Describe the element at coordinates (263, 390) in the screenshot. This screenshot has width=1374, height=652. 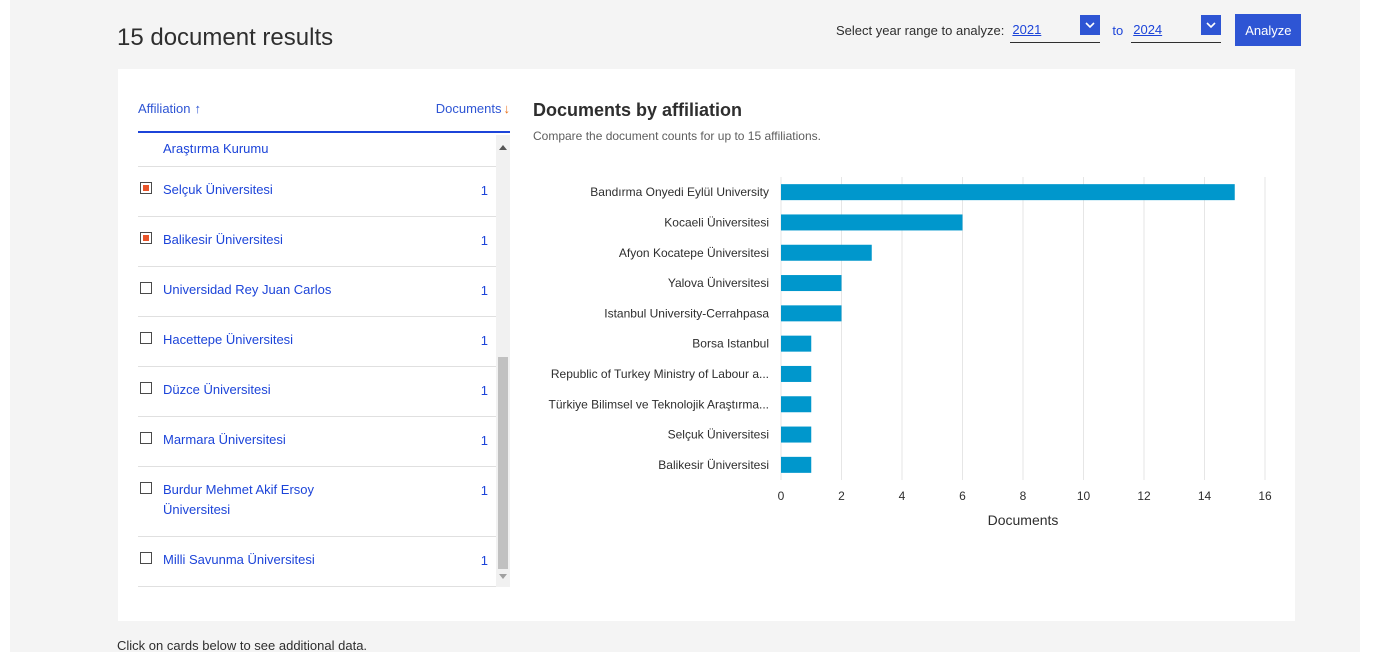
I see `affiliation-name: Düzce Üniversitesi` at that location.